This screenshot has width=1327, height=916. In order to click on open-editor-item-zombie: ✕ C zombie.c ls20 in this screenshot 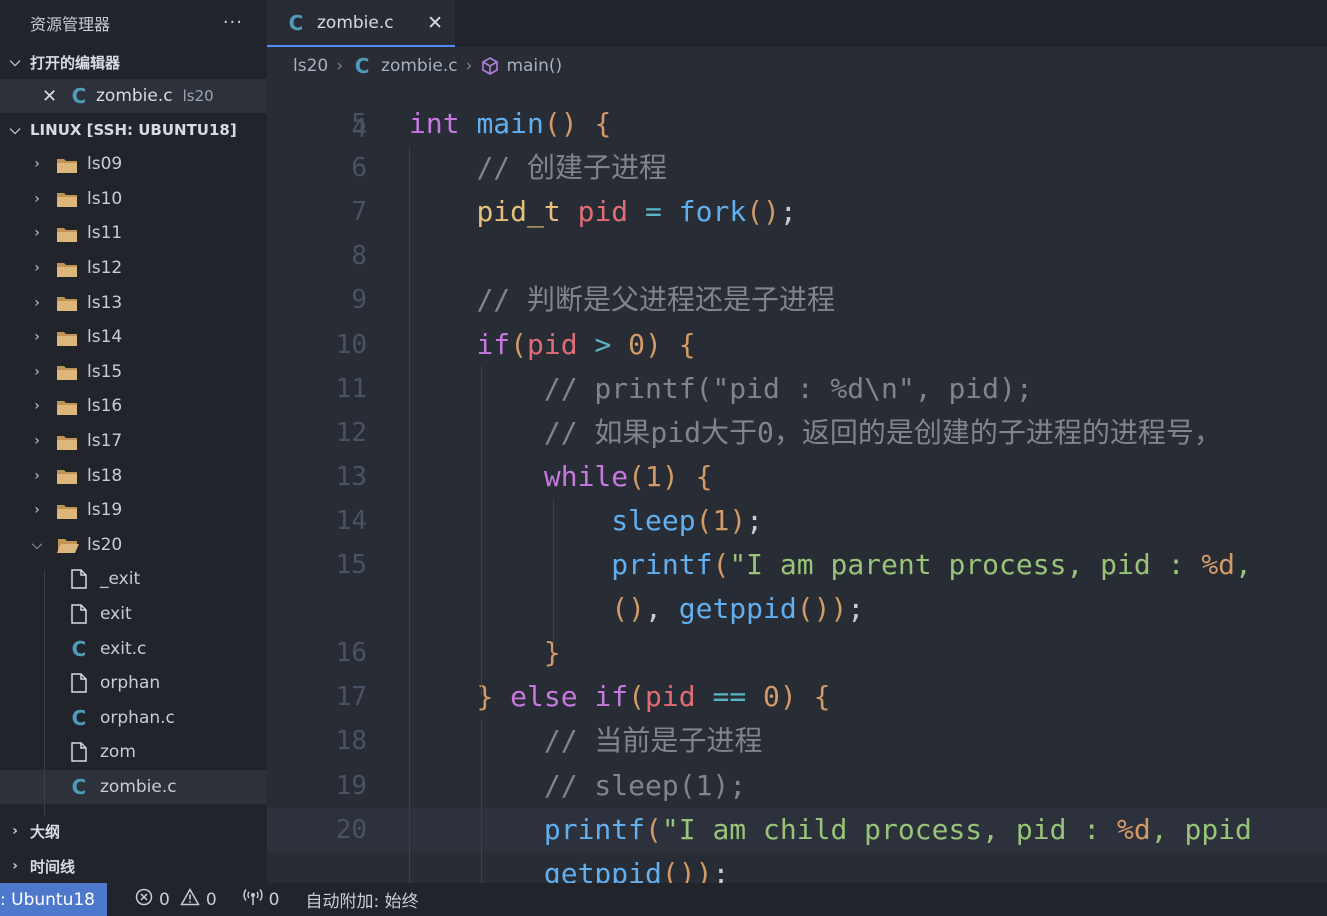, I will do `click(133, 96)`.